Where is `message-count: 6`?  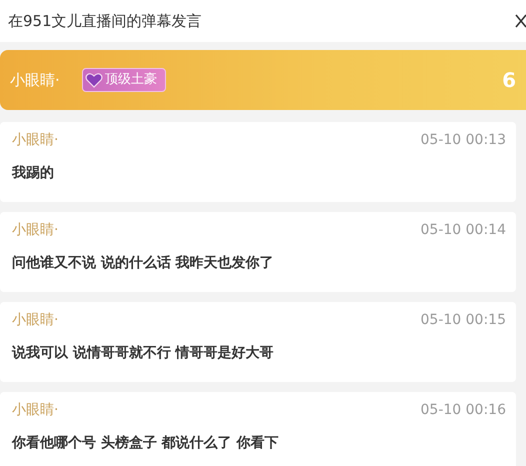 message-count: 6 is located at coordinates (509, 80).